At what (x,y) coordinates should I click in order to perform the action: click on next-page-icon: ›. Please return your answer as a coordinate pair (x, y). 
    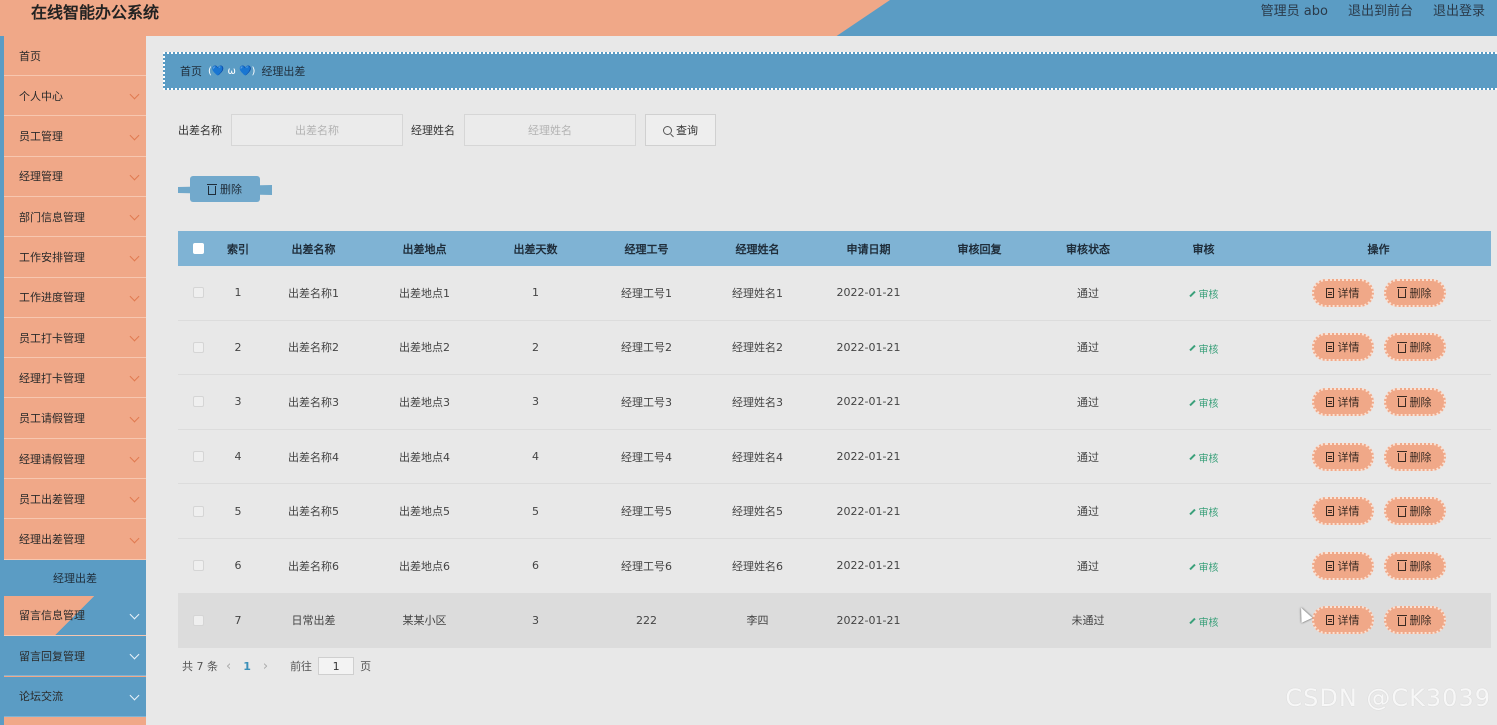
    Looking at the image, I should click on (265, 666).